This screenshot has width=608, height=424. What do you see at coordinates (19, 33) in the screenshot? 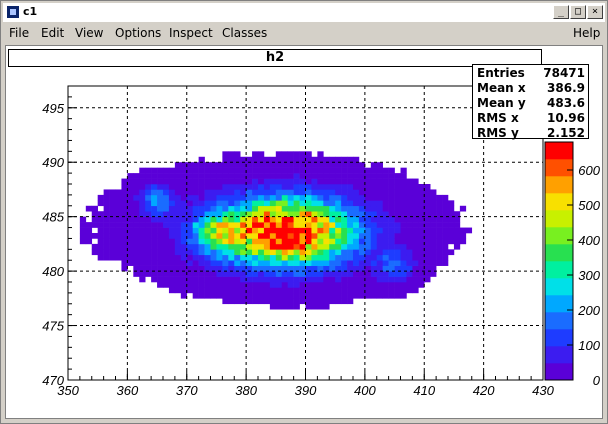
I see `menu-file: File` at bounding box center [19, 33].